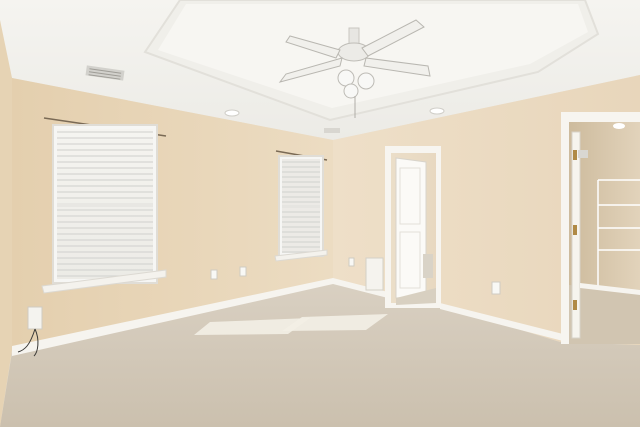 The image size is (640, 427). What do you see at coordinates (413, 227) in the screenshot?
I see `door-icon` at bounding box center [413, 227].